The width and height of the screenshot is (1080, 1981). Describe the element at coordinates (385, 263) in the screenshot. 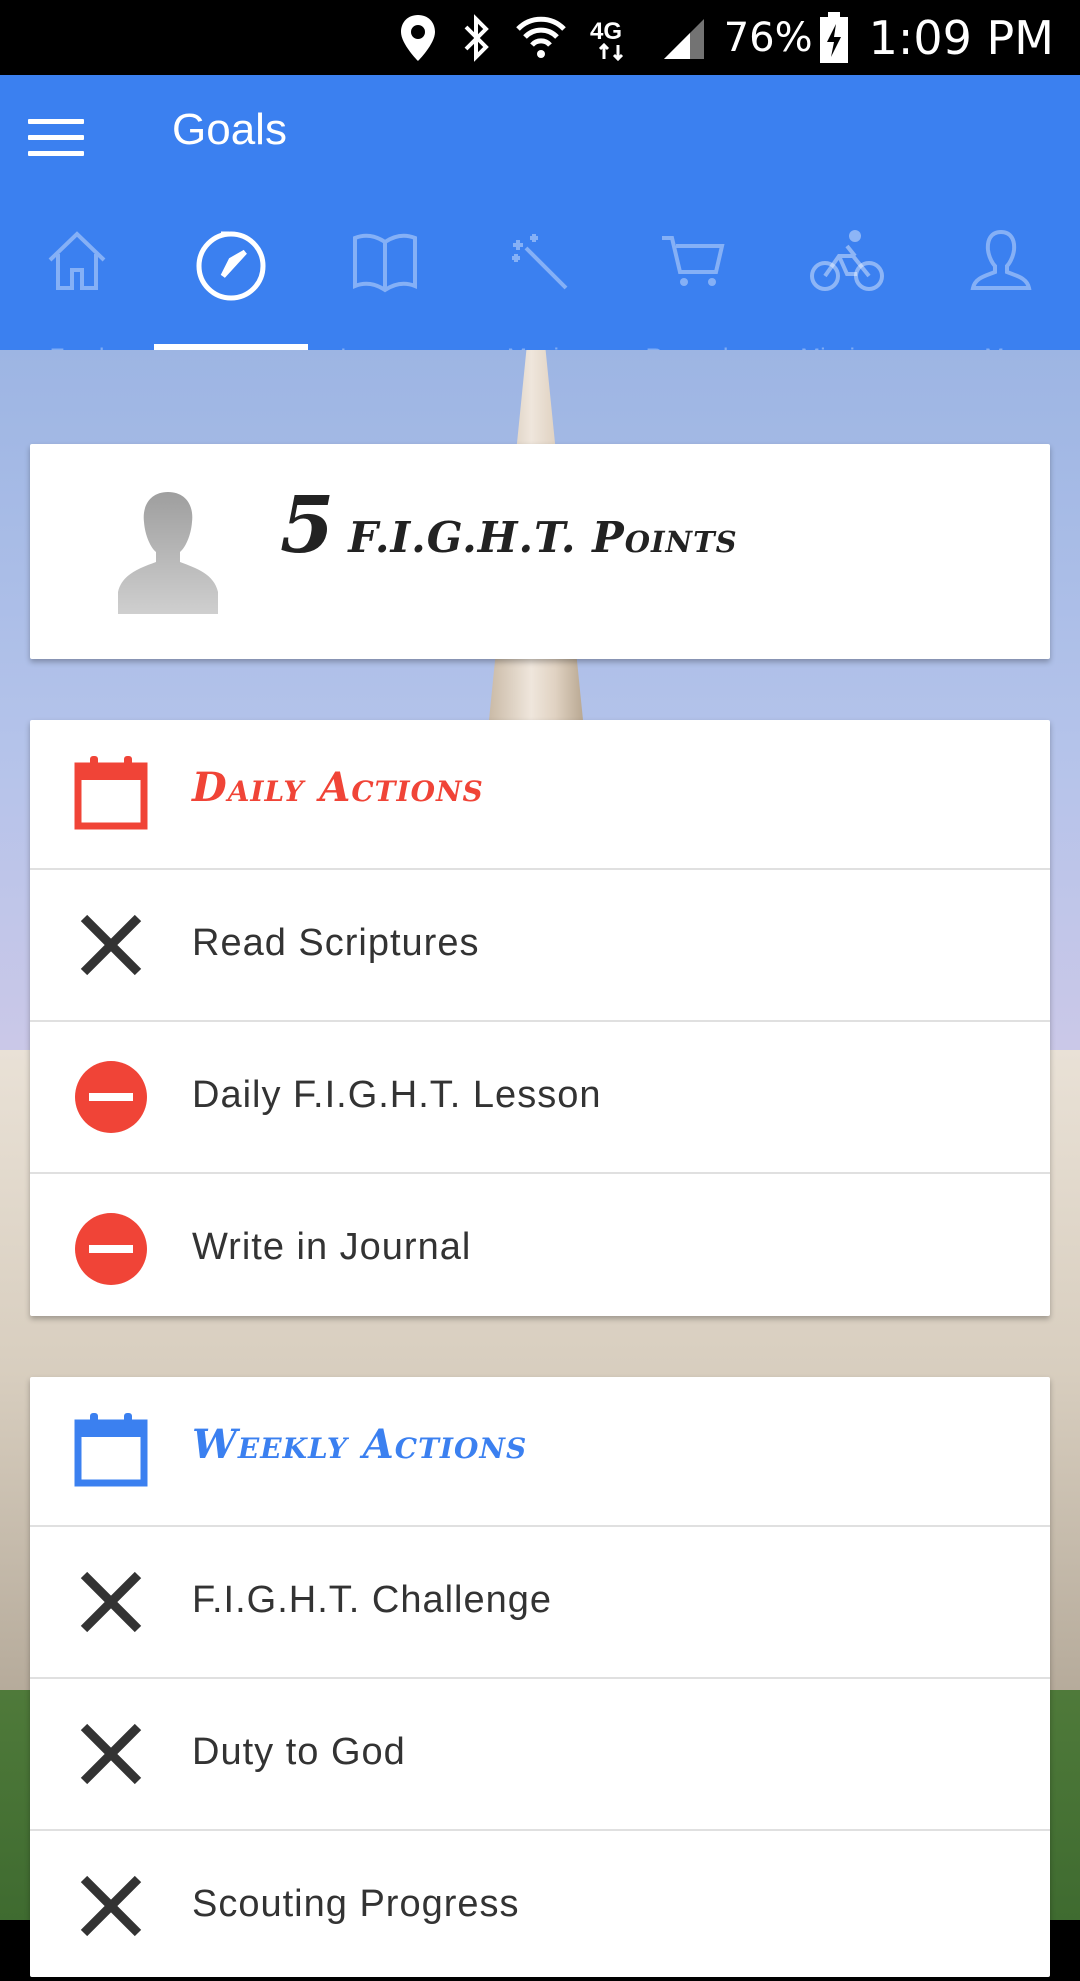

I see `book-icon` at that location.